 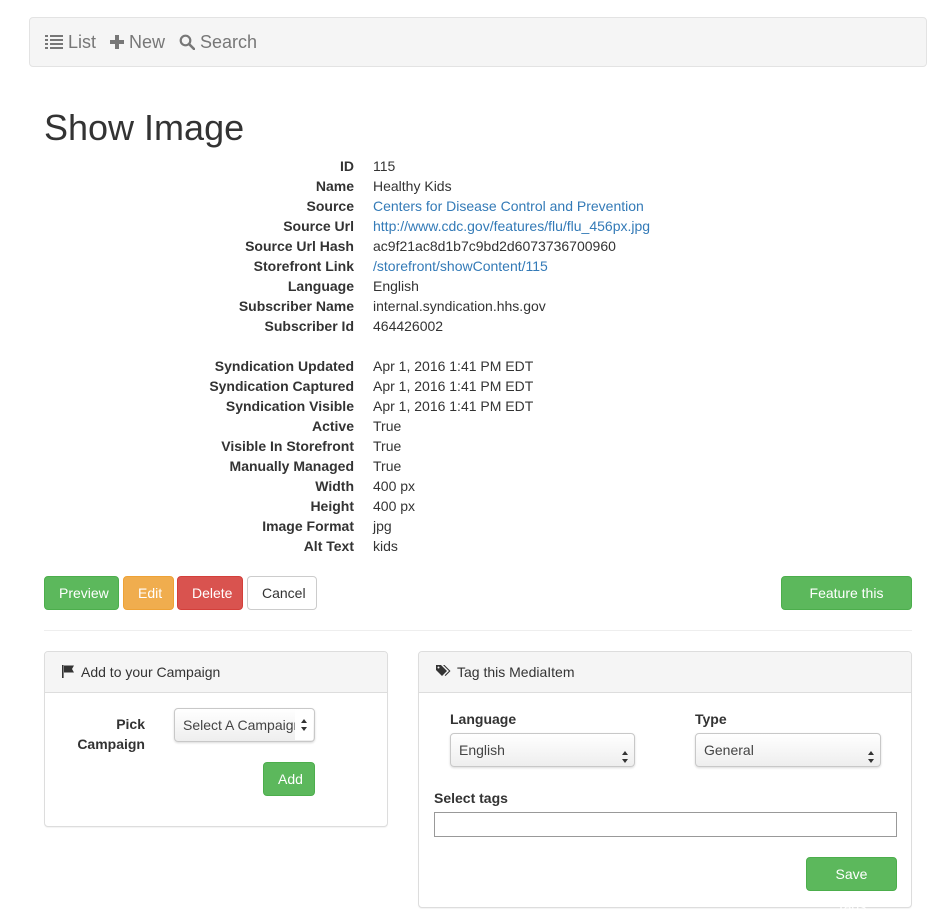 I want to click on top-navbar: List New Search, so click(x=478, y=42).